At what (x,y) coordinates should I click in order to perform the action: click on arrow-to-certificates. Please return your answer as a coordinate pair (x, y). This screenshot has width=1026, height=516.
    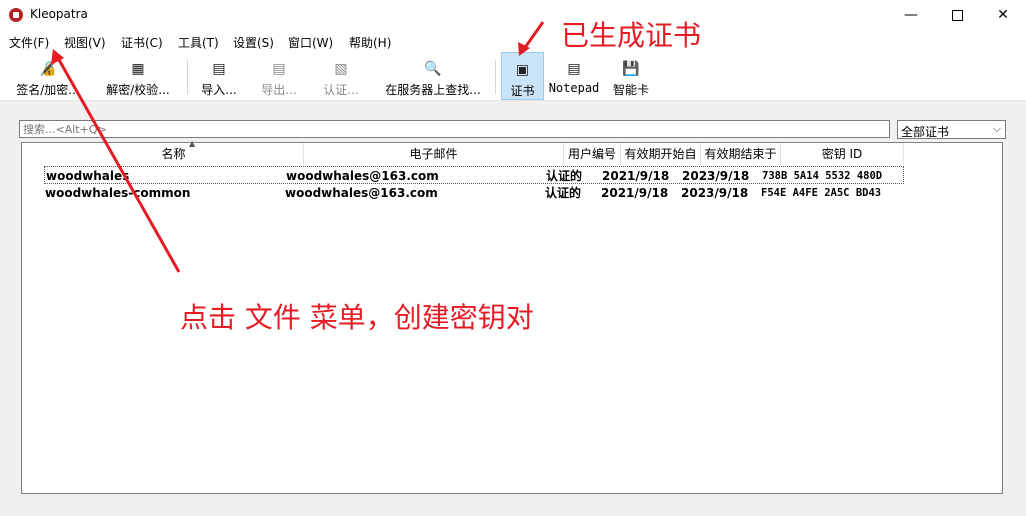
    Looking at the image, I should click on (533, 35).